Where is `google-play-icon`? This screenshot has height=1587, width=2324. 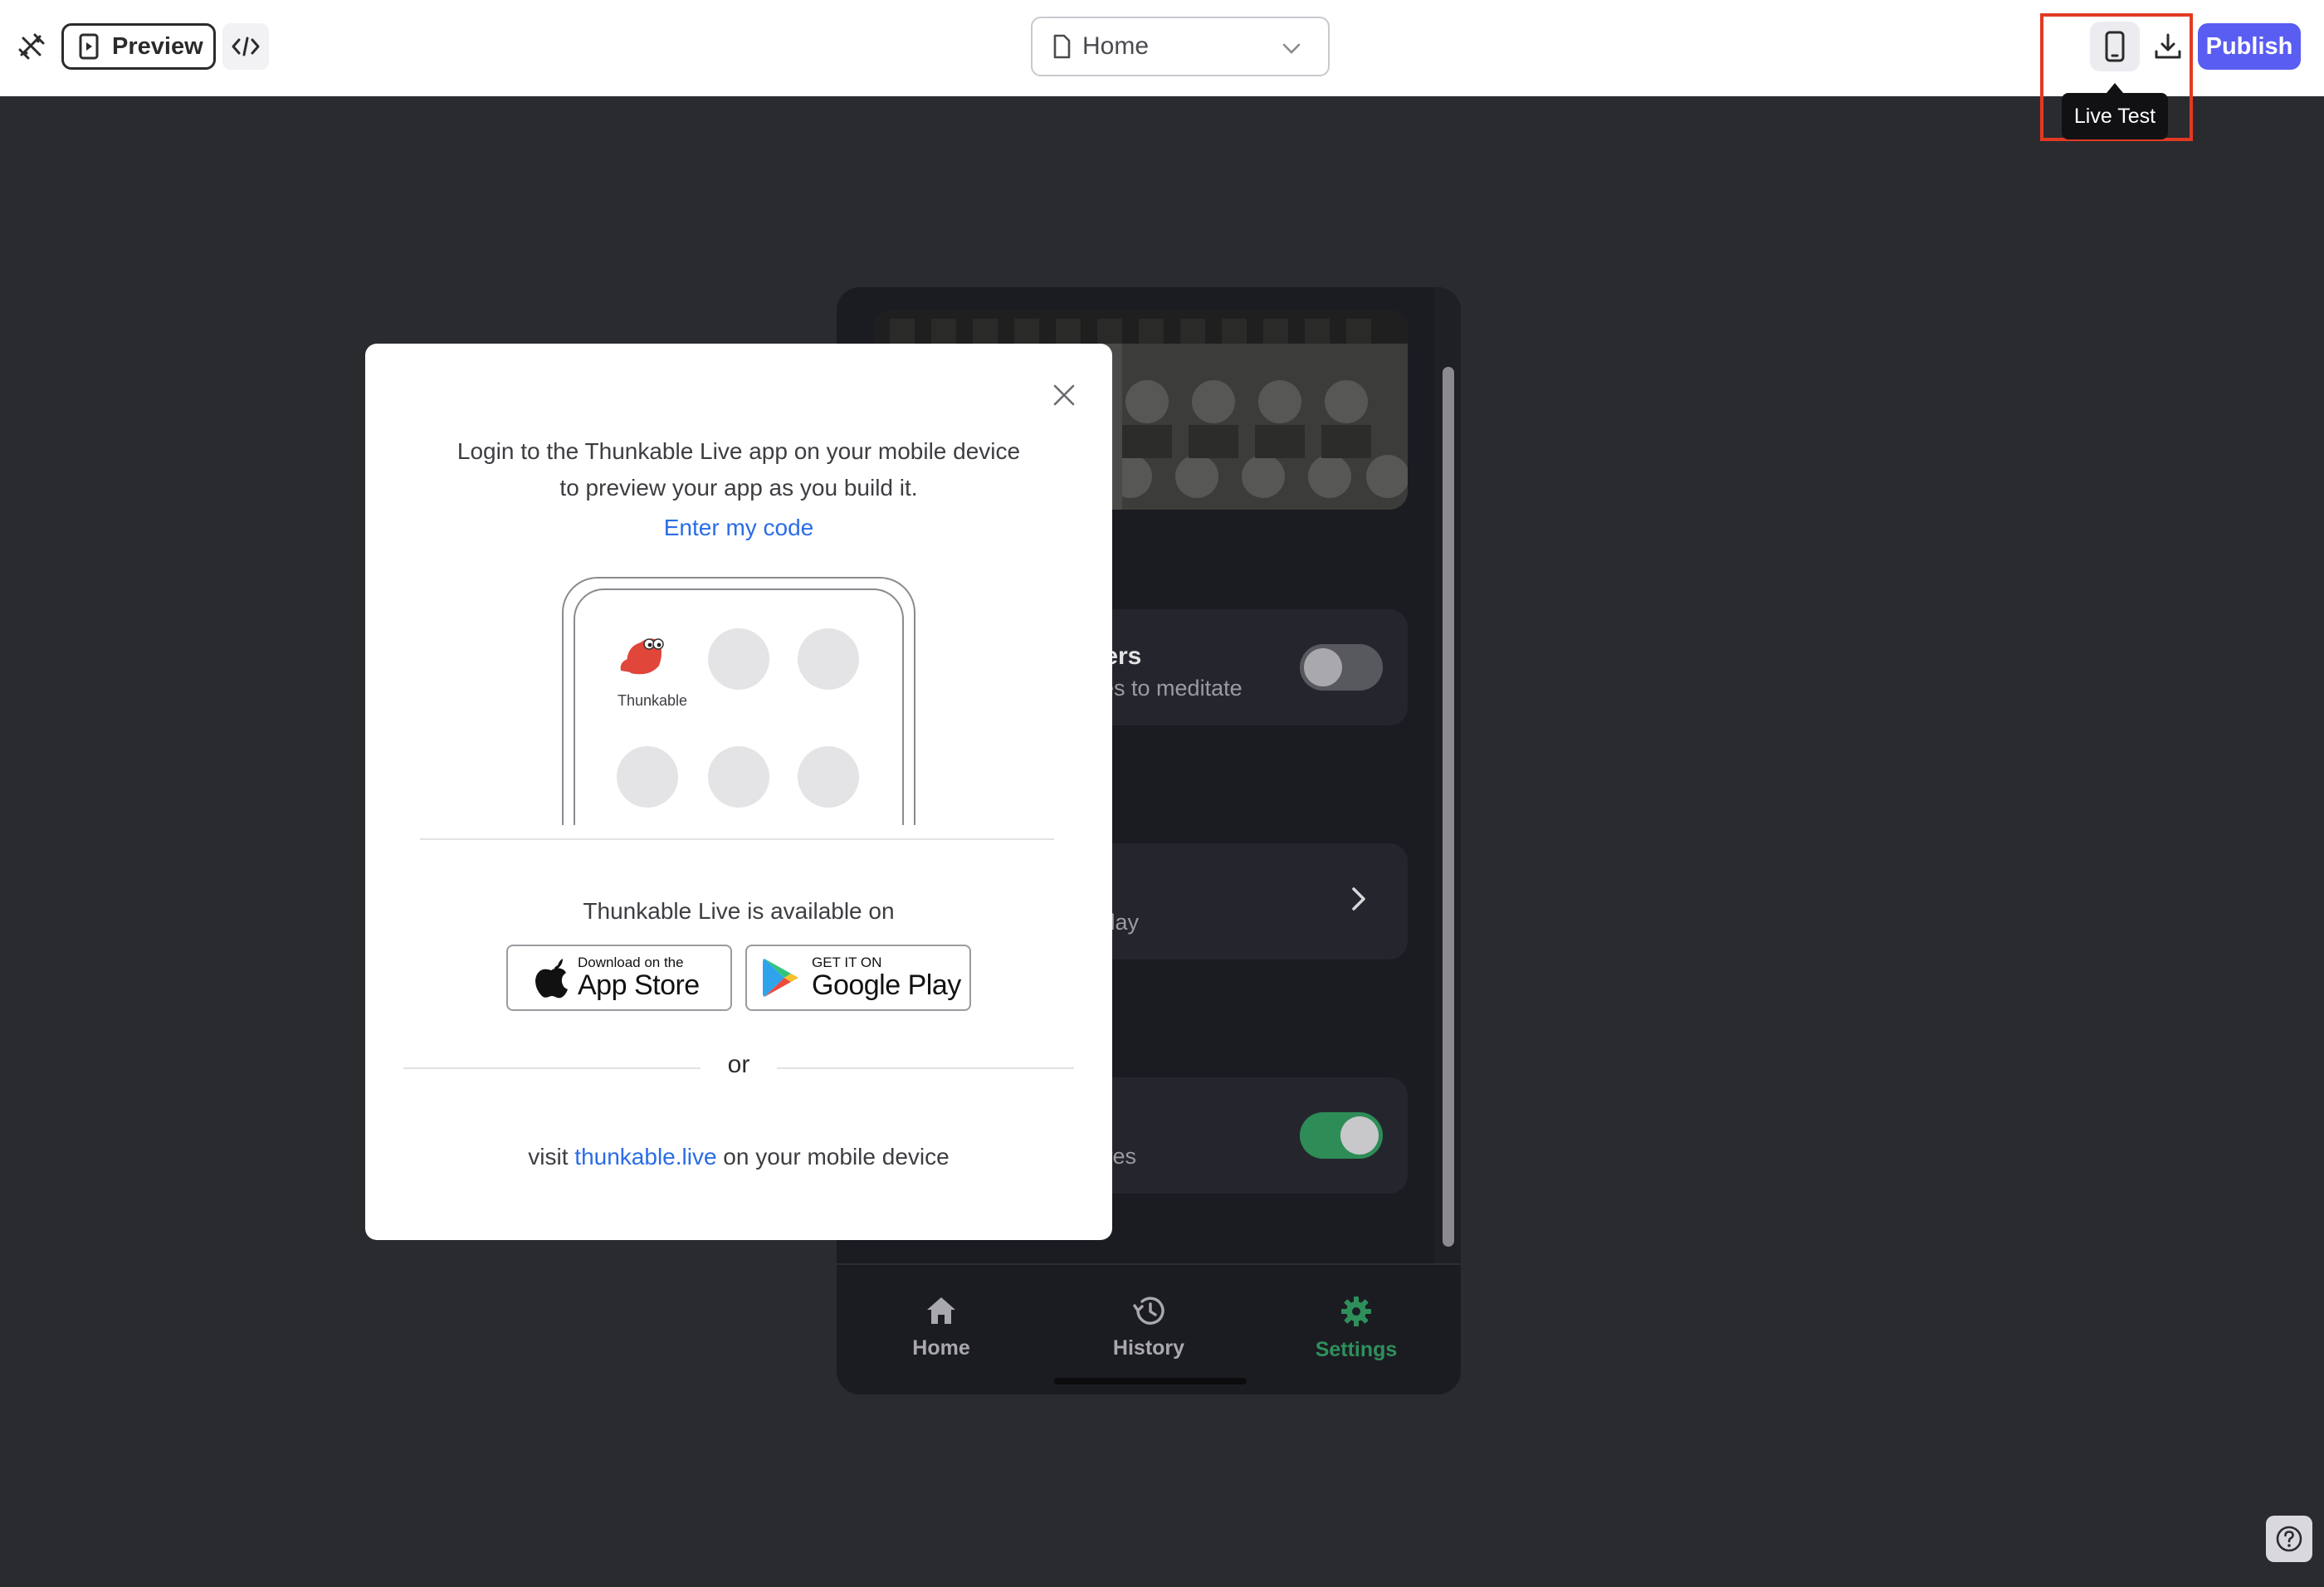
google-play-icon is located at coordinates (780, 978).